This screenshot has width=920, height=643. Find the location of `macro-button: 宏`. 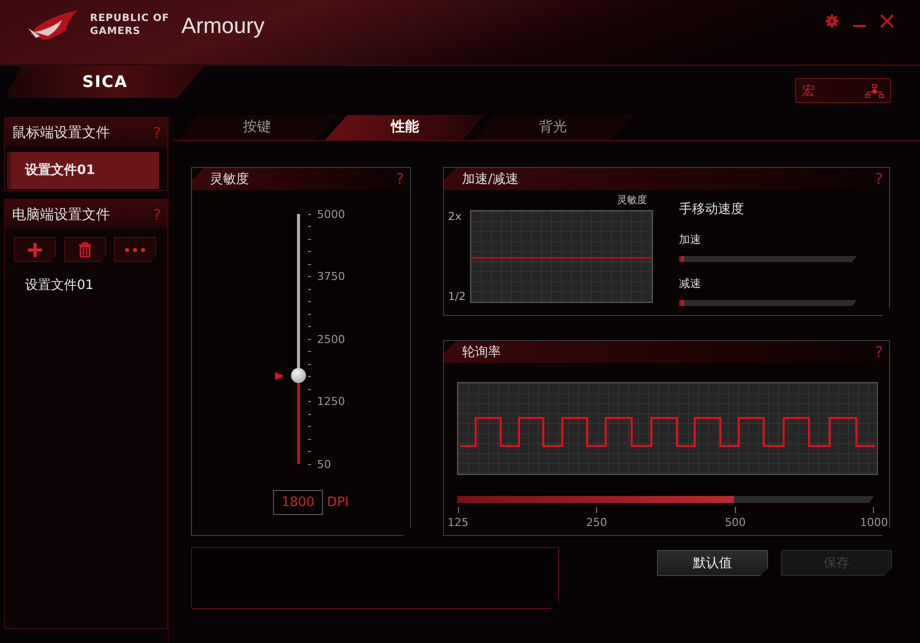

macro-button: 宏 is located at coordinates (843, 90).